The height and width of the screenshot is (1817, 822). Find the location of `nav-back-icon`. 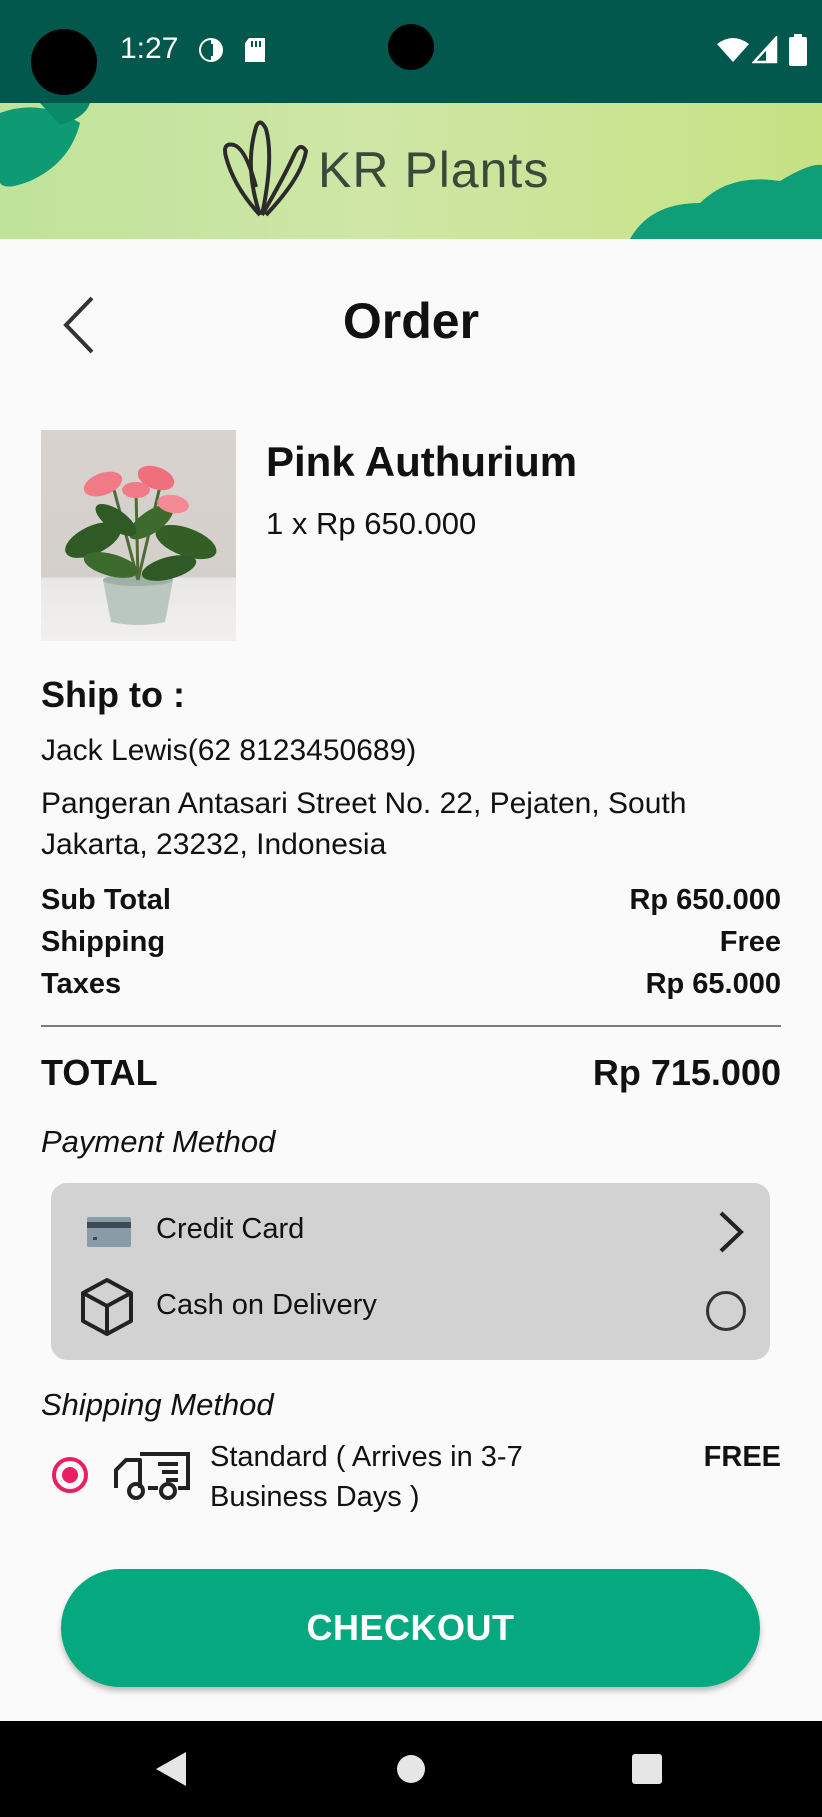

nav-back-icon is located at coordinates (171, 1769).